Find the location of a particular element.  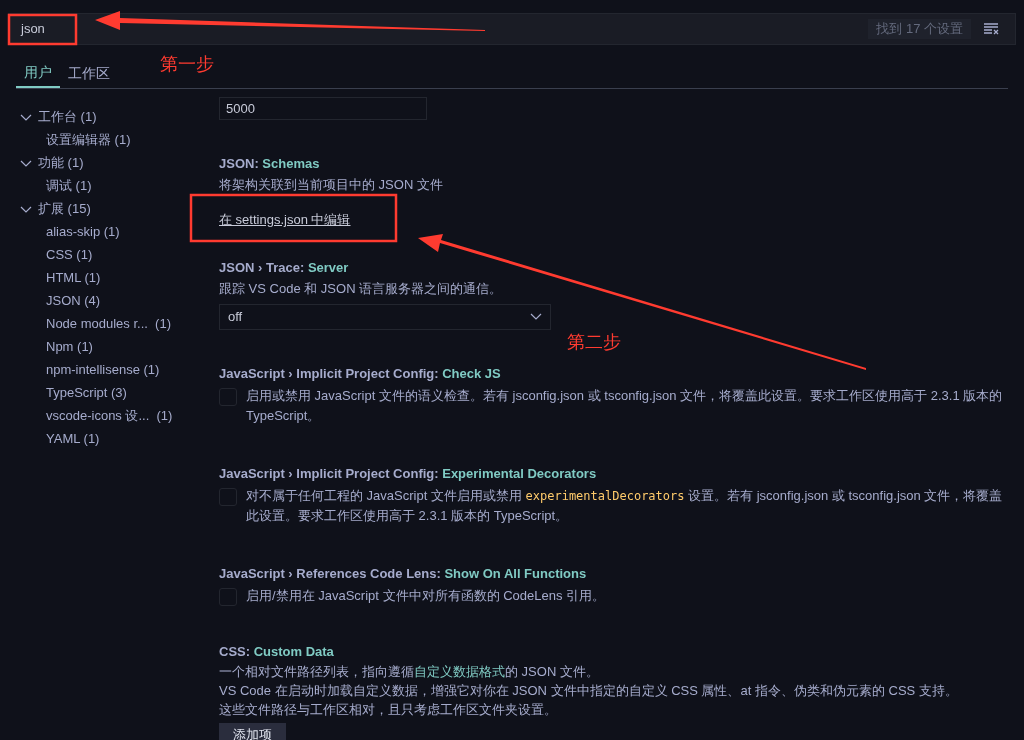

search-field: json 找到 17 个设置 is located at coordinates (512, 29).